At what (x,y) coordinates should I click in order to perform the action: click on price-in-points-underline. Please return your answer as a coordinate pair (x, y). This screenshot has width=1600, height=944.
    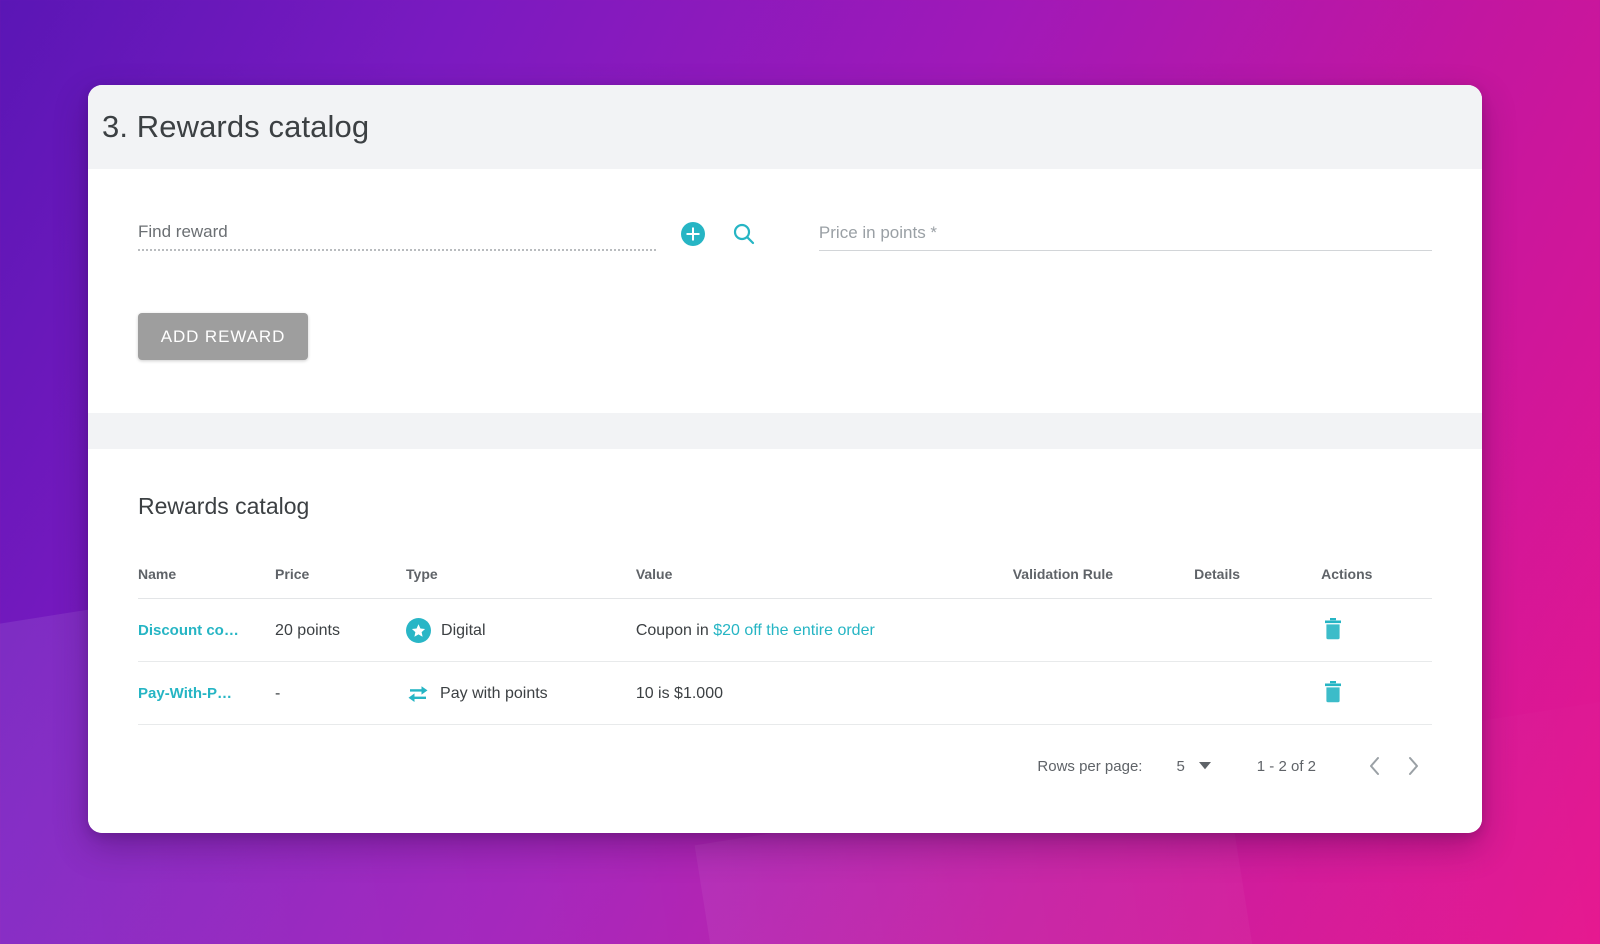
    Looking at the image, I should click on (1125, 250).